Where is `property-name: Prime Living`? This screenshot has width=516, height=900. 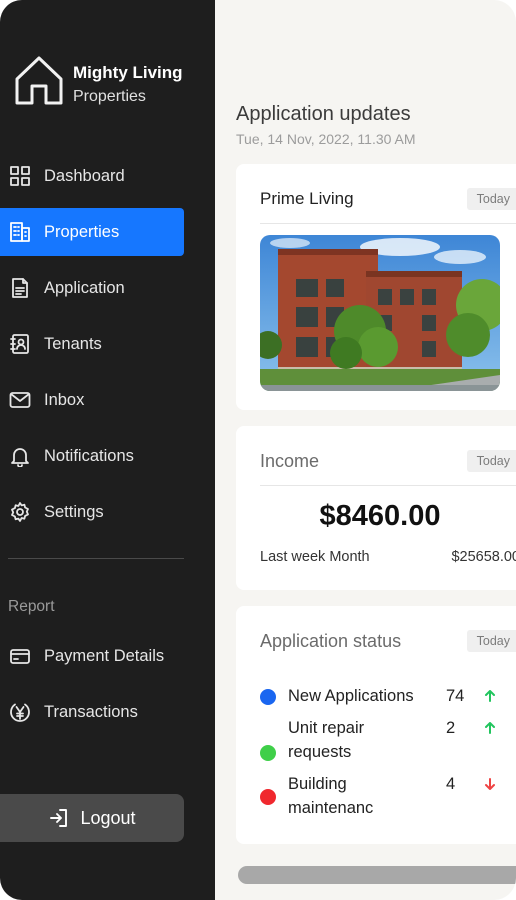
property-name: Prime Living is located at coordinates (307, 198).